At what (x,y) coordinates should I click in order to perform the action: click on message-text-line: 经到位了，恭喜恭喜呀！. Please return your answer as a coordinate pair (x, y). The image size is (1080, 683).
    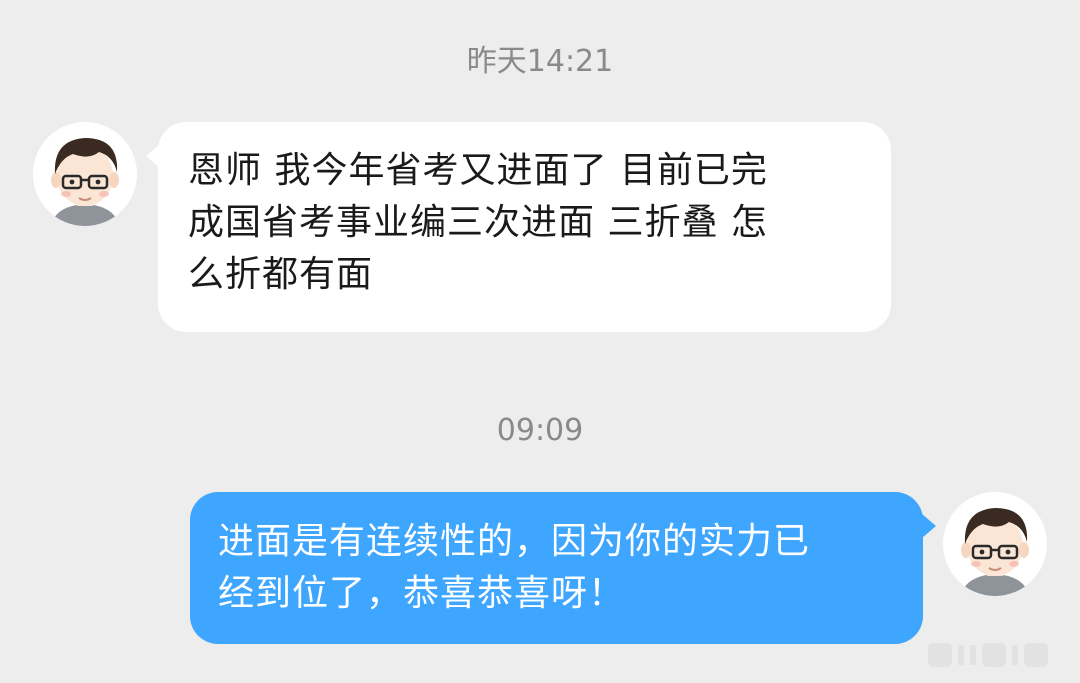
    Looking at the image, I should click on (422, 593).